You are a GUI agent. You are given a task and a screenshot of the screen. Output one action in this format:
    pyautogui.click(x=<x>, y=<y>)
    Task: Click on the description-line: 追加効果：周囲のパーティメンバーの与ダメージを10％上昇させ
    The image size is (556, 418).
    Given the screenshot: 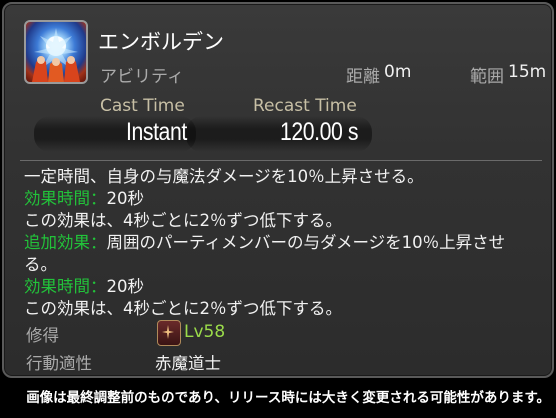 What is the action you would take?
    pyautogui.click(x=282, y=243)
    